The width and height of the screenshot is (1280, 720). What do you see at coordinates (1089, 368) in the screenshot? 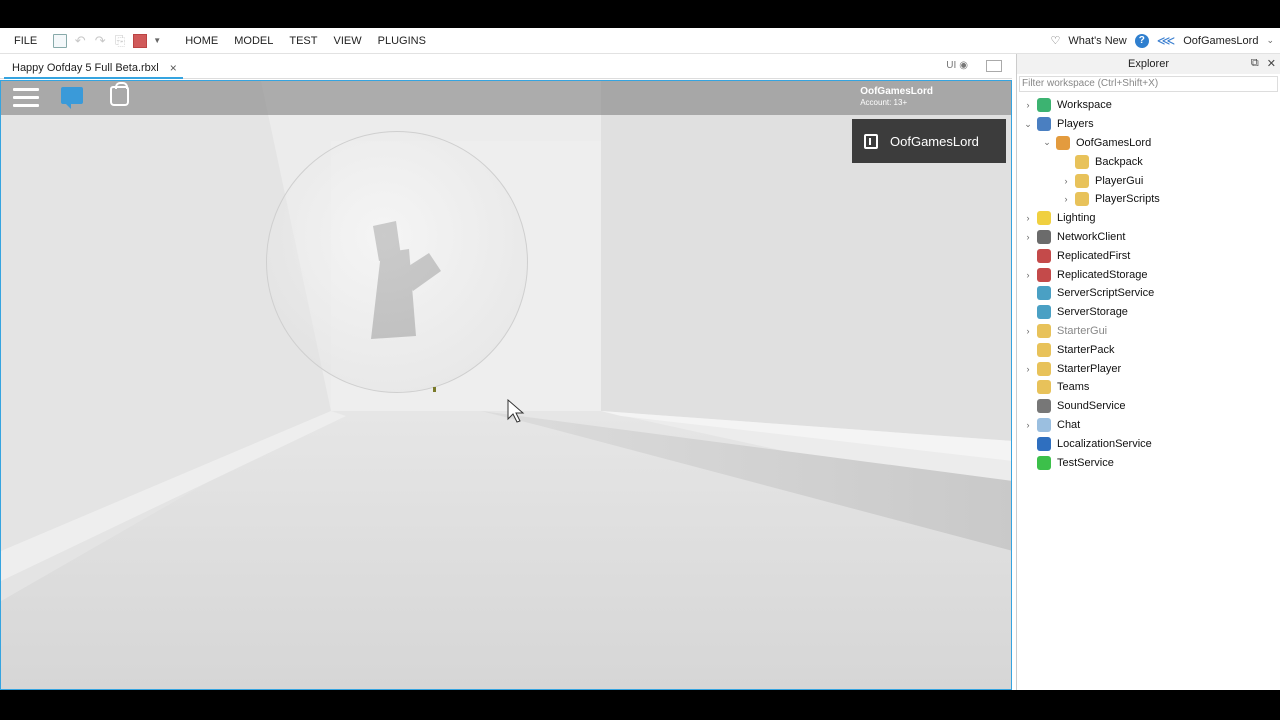
I see `explorer-item-label: StarterPlayer` at bounding box center [1089, 368].